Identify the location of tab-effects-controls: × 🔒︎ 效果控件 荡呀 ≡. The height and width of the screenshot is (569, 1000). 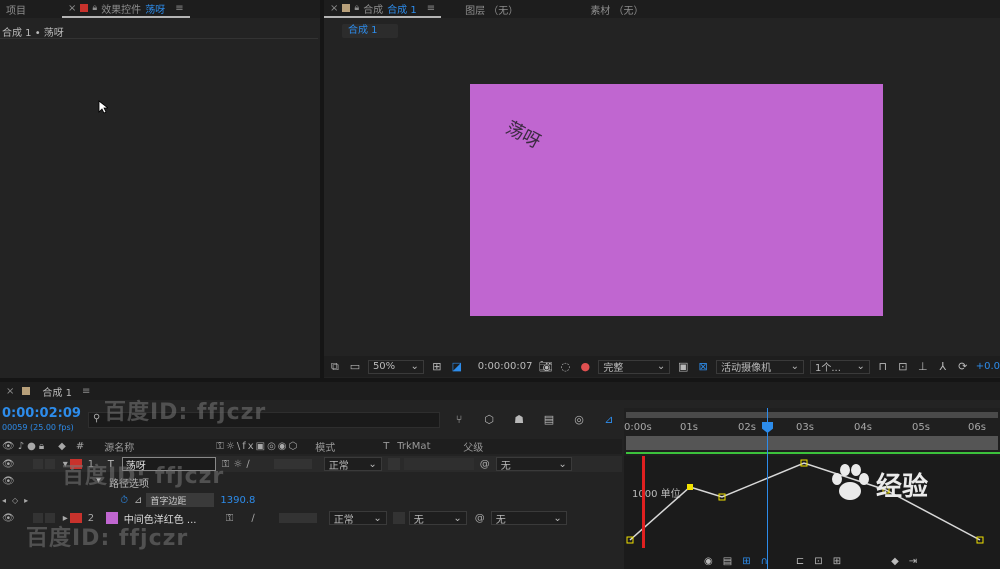
(126, 9).